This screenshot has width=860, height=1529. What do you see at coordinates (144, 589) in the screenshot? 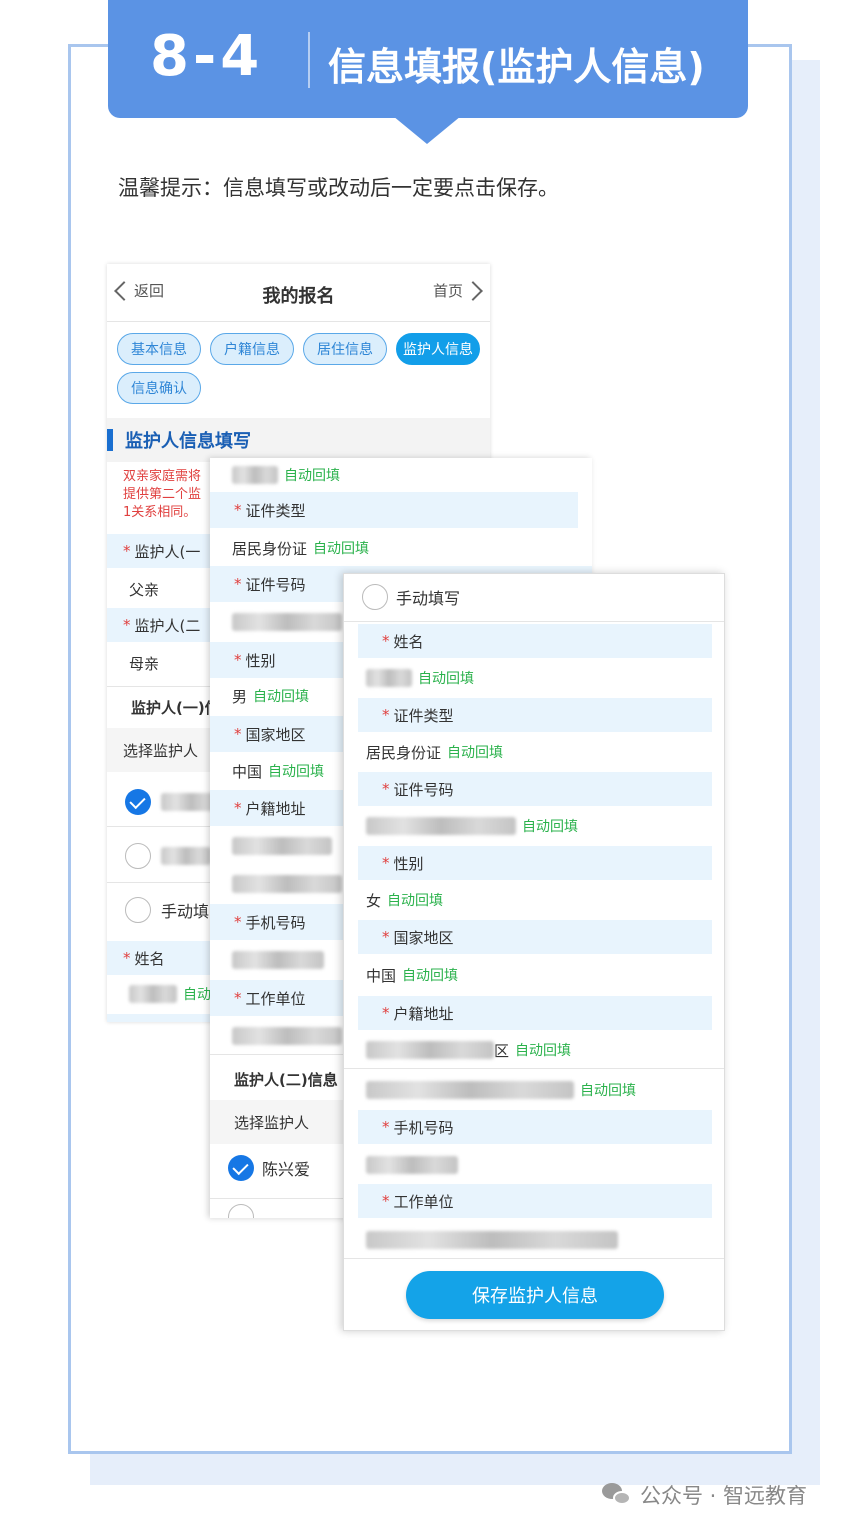
I see `field-value: 父亲` at bounding box center [144, 589].